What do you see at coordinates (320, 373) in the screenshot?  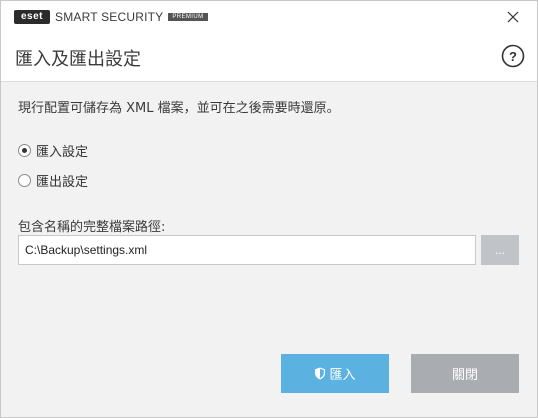 I see `shield-icon` at bounding box center [320, 373].